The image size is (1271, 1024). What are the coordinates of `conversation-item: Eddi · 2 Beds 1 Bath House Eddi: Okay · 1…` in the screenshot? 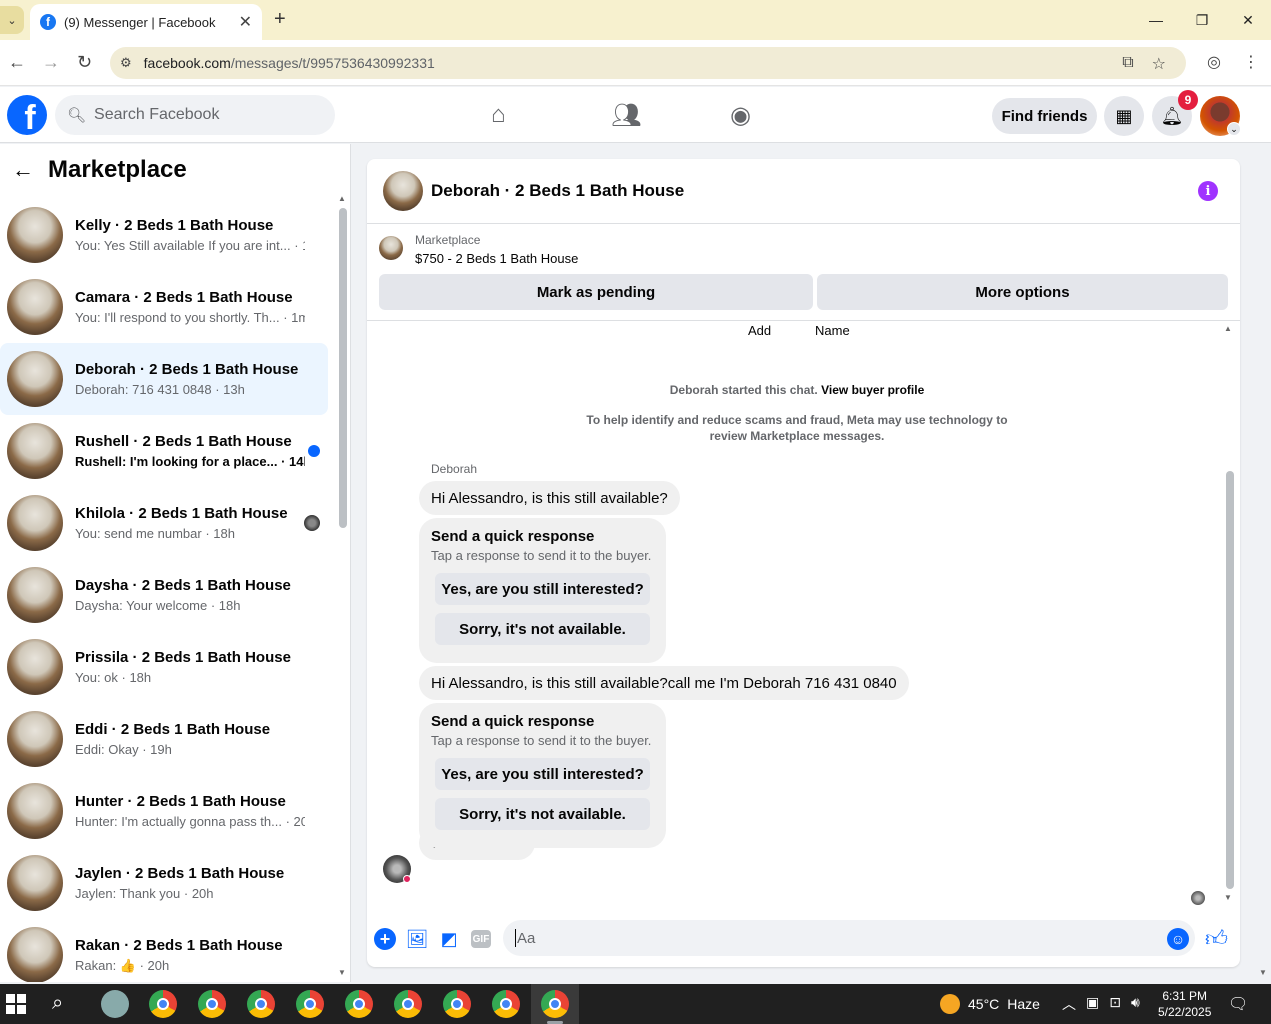 It's located at (164, 739).